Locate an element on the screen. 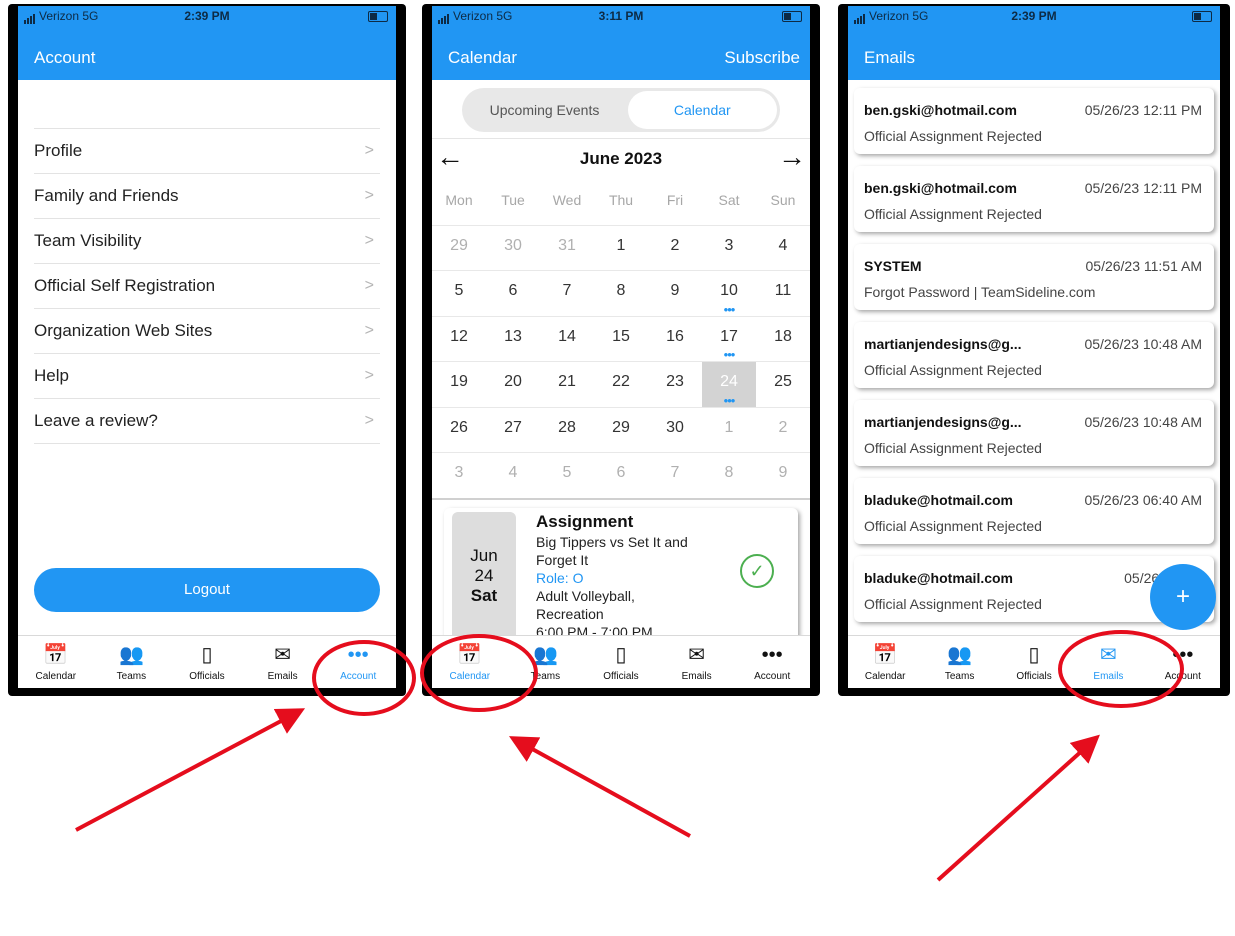 This screenshot has height=936, width=1235. arrow-to-calendar-tab is located at coordinates (599, 787).